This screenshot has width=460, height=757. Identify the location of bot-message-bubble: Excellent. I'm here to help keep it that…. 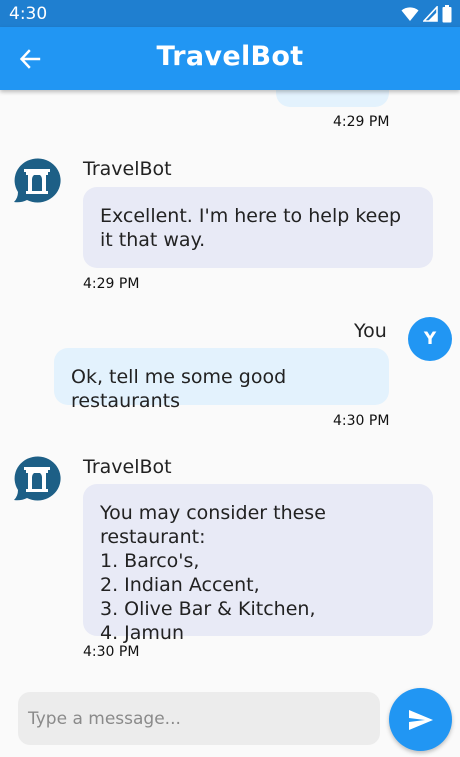
(258, 227).